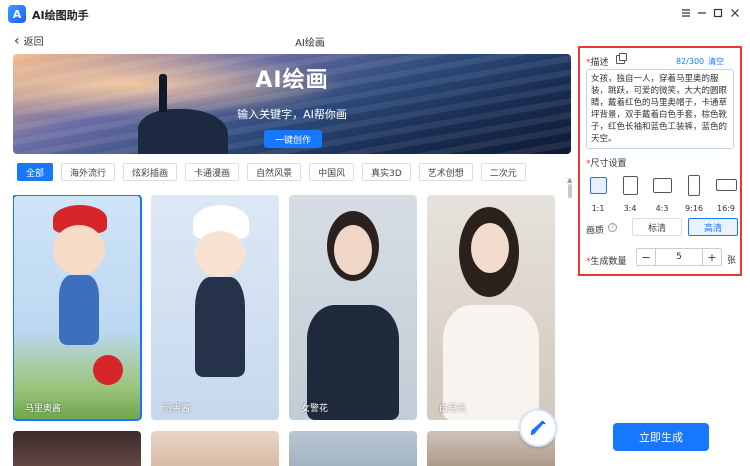  Describe the element at coordinates (718, 13) in the screenshot. I see `maximize-icon` at that location.